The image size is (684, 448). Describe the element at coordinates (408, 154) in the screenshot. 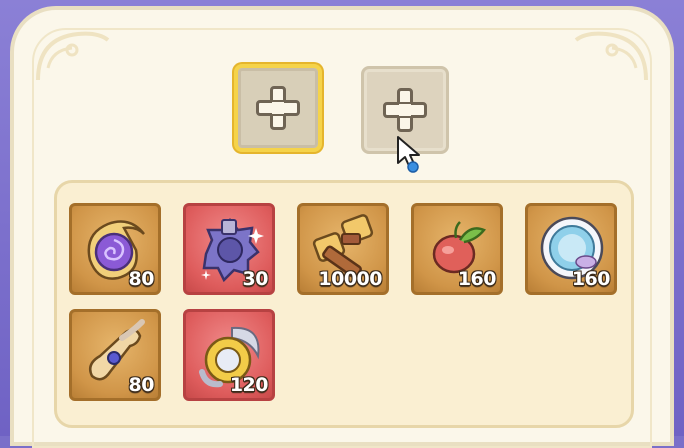

I see `mouse-cursor-icon` at that location.